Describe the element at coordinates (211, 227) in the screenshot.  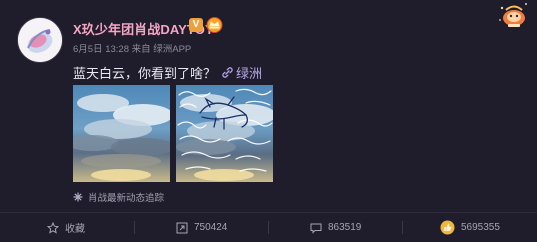
I see `repost-count: 750424` at that location.